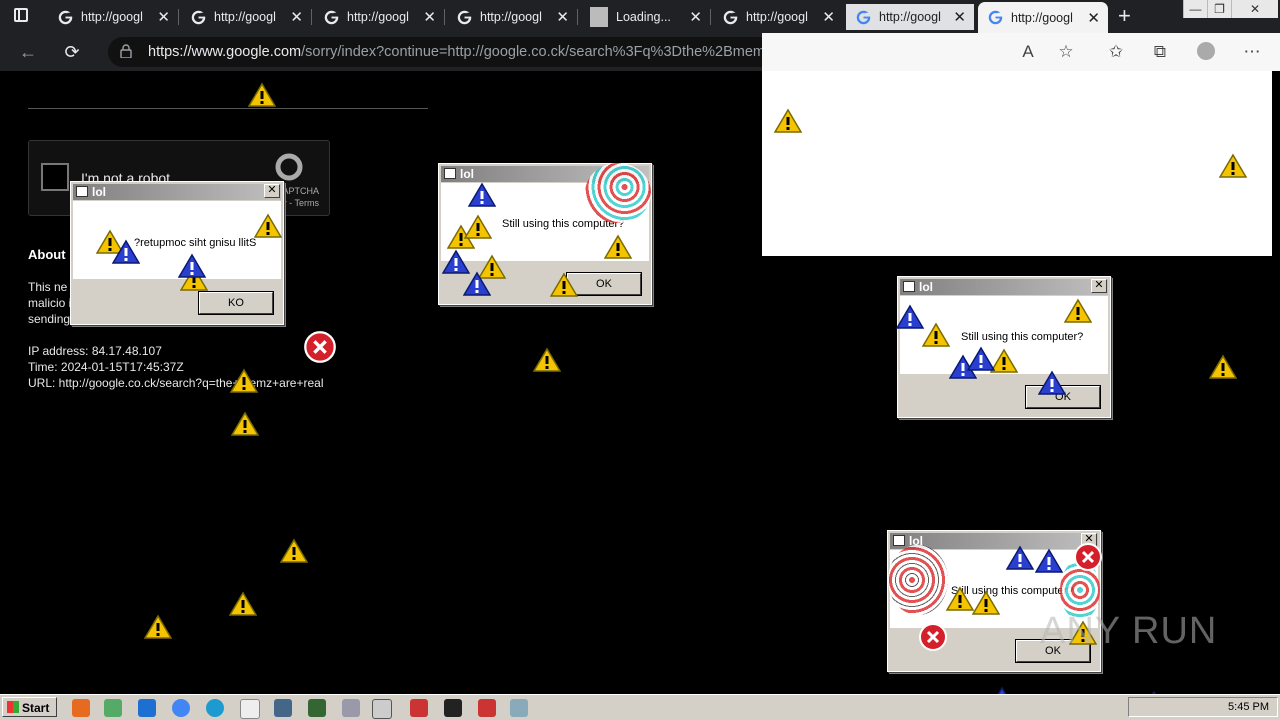 This screenshot has height=720, width=1280. What do you see at coordinates (1028, 52) in the screenshot?
I see `read-aloud-icon: A` at bounding box center [1028, 52].